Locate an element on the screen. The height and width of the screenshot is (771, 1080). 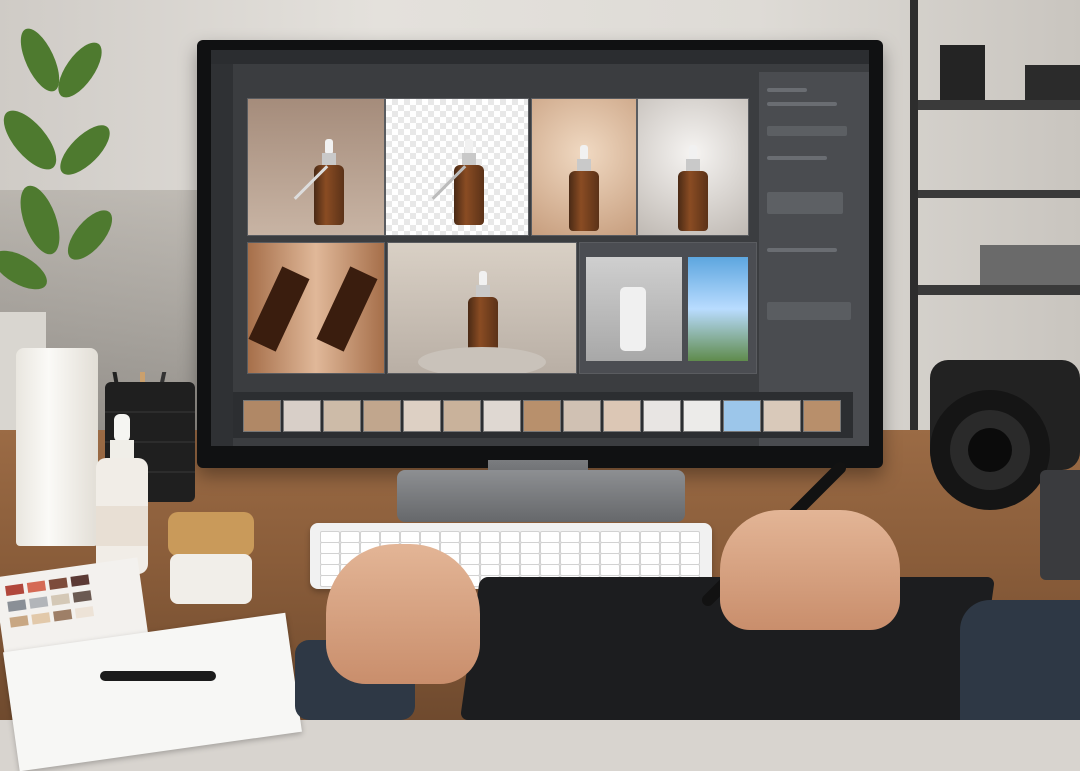
lotion-tube is located at coordinates (57, 447).